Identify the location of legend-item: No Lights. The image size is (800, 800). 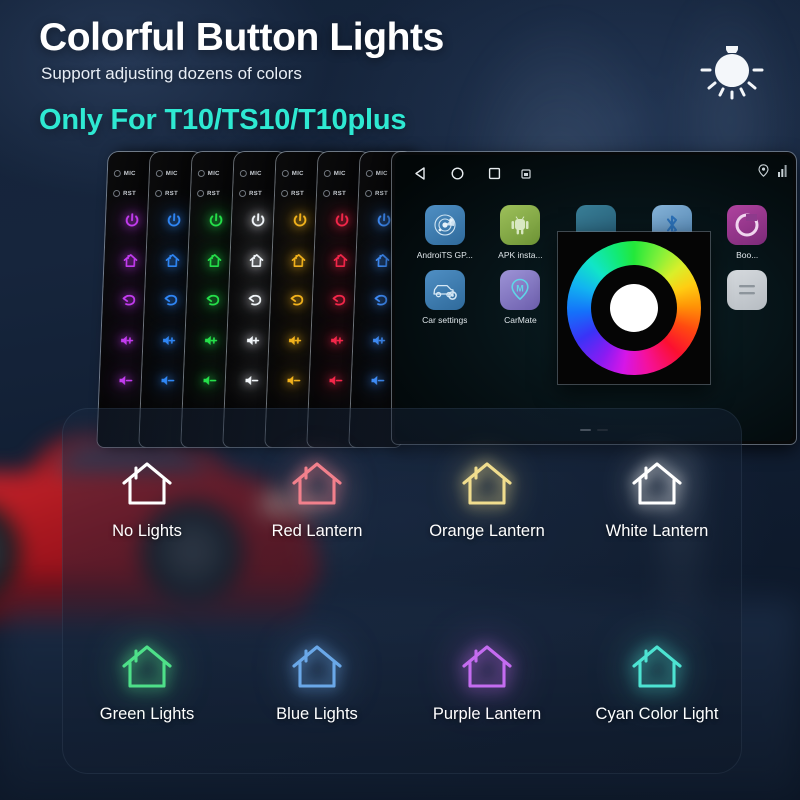
(147, 499).